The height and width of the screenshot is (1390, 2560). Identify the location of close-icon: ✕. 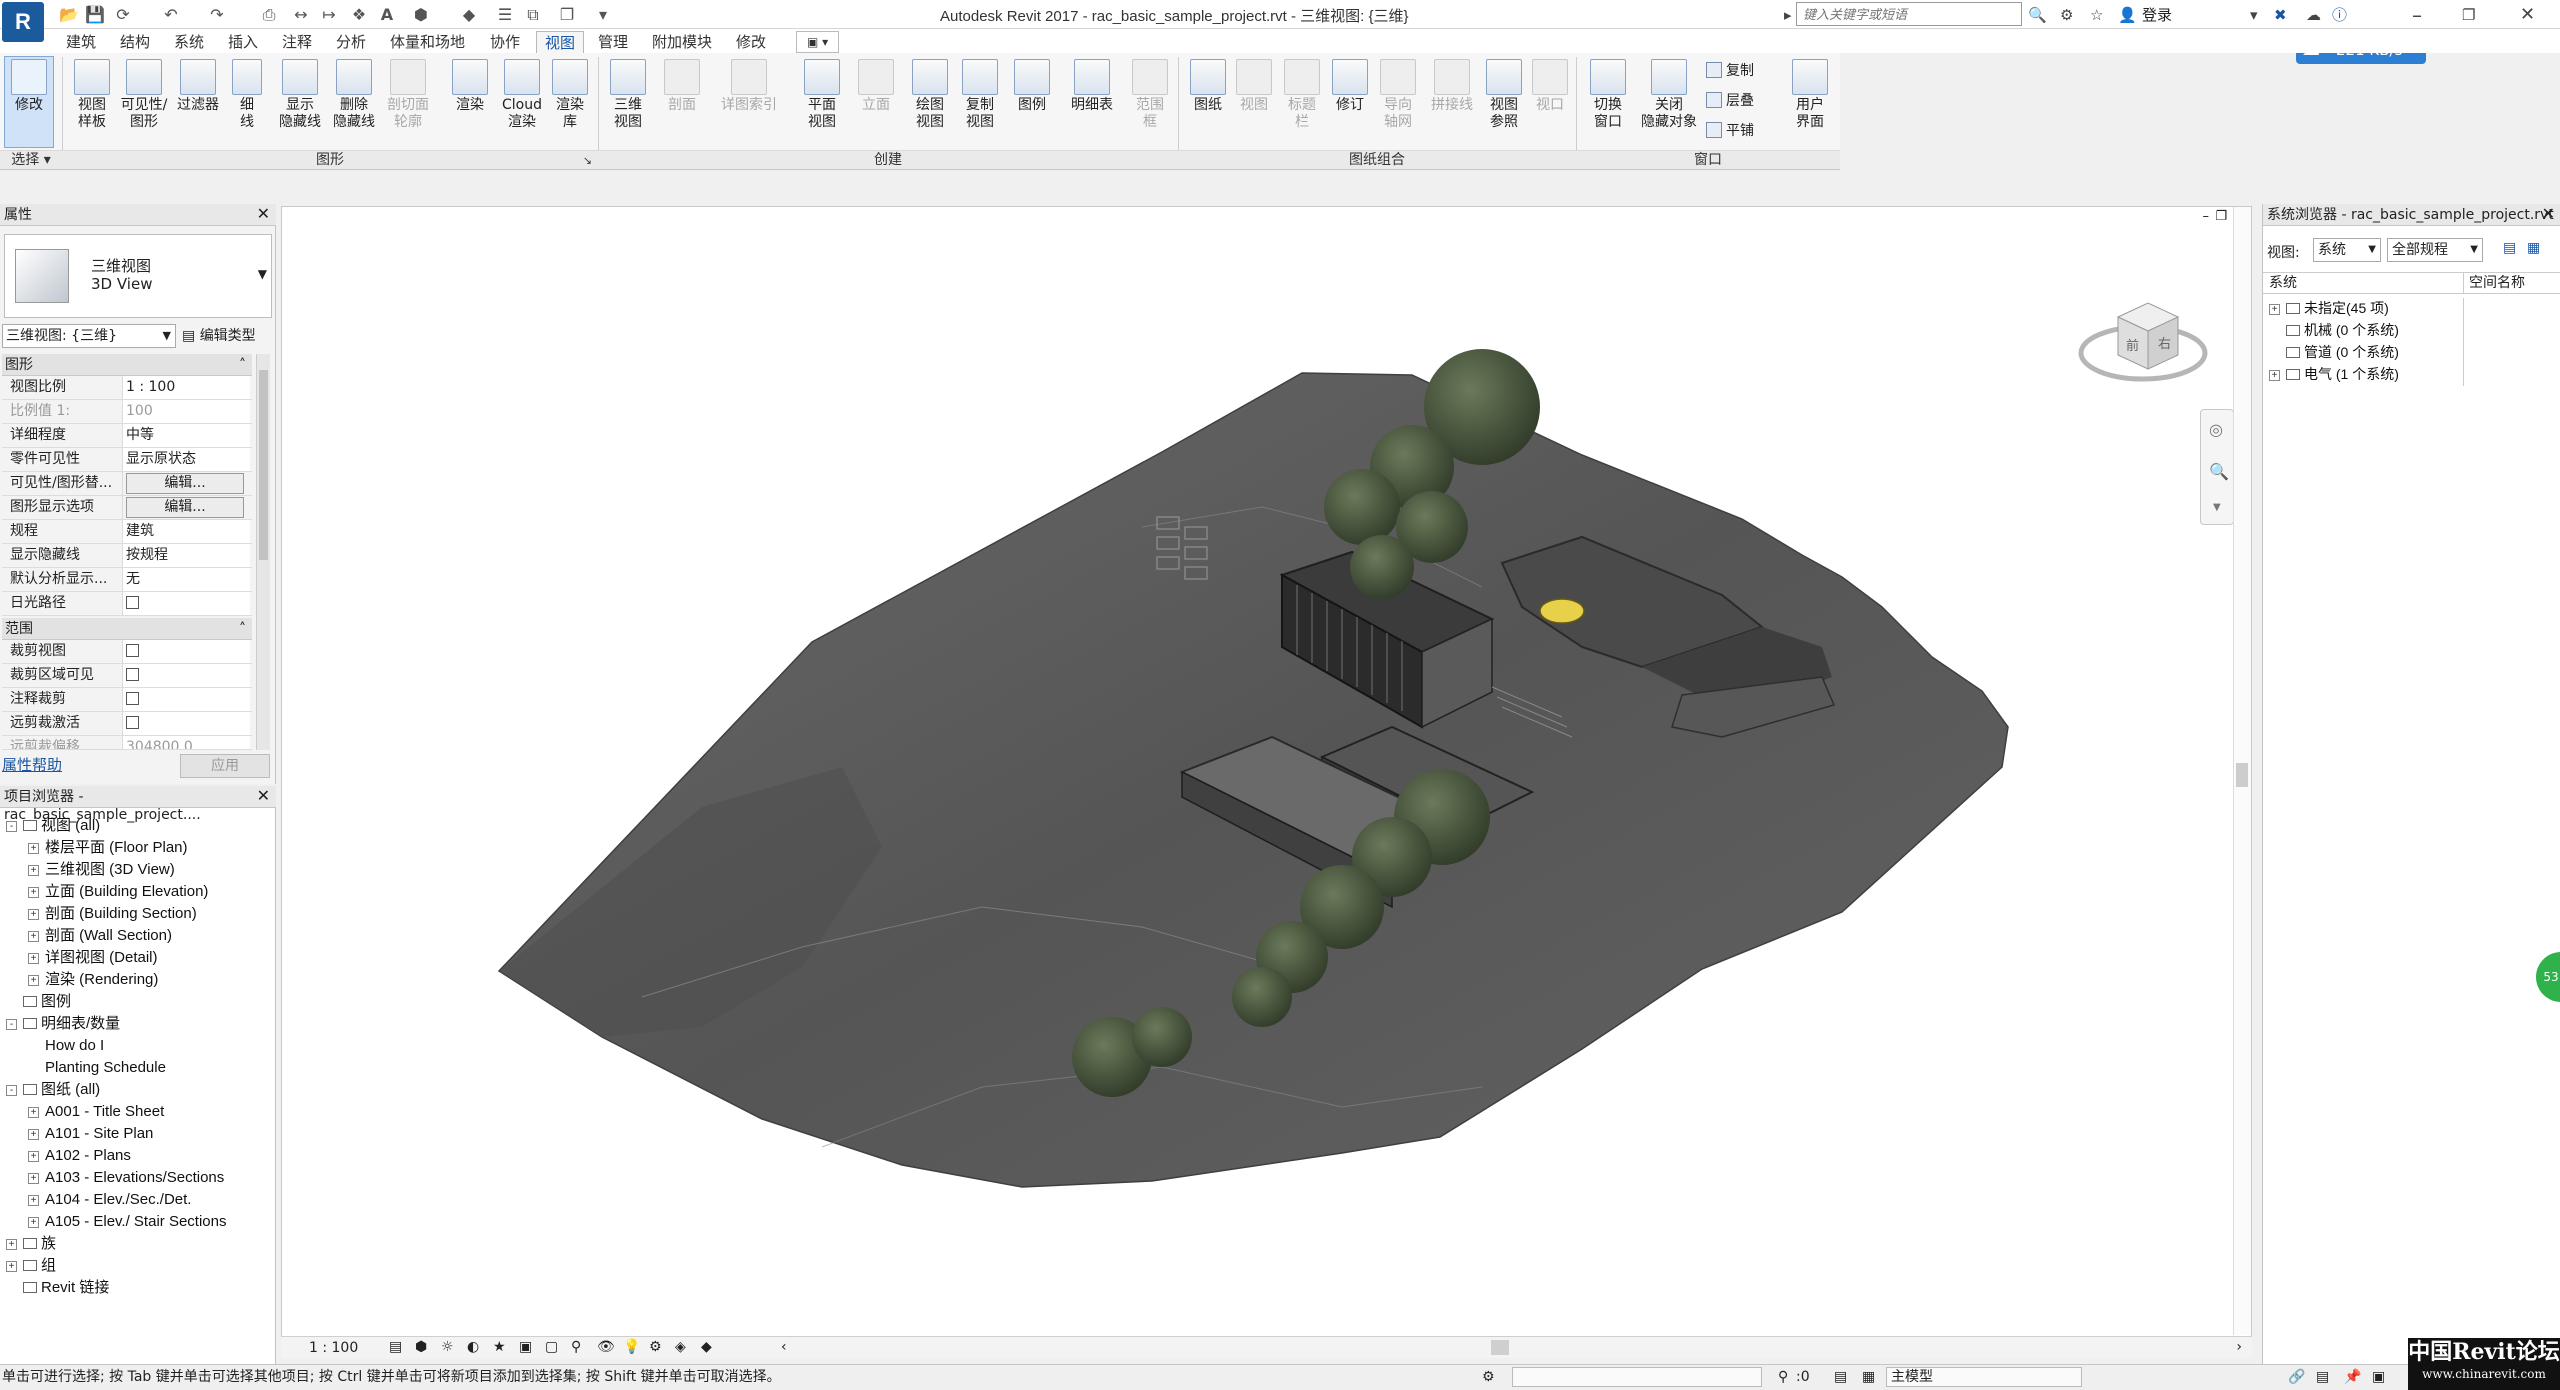
(263, 214).